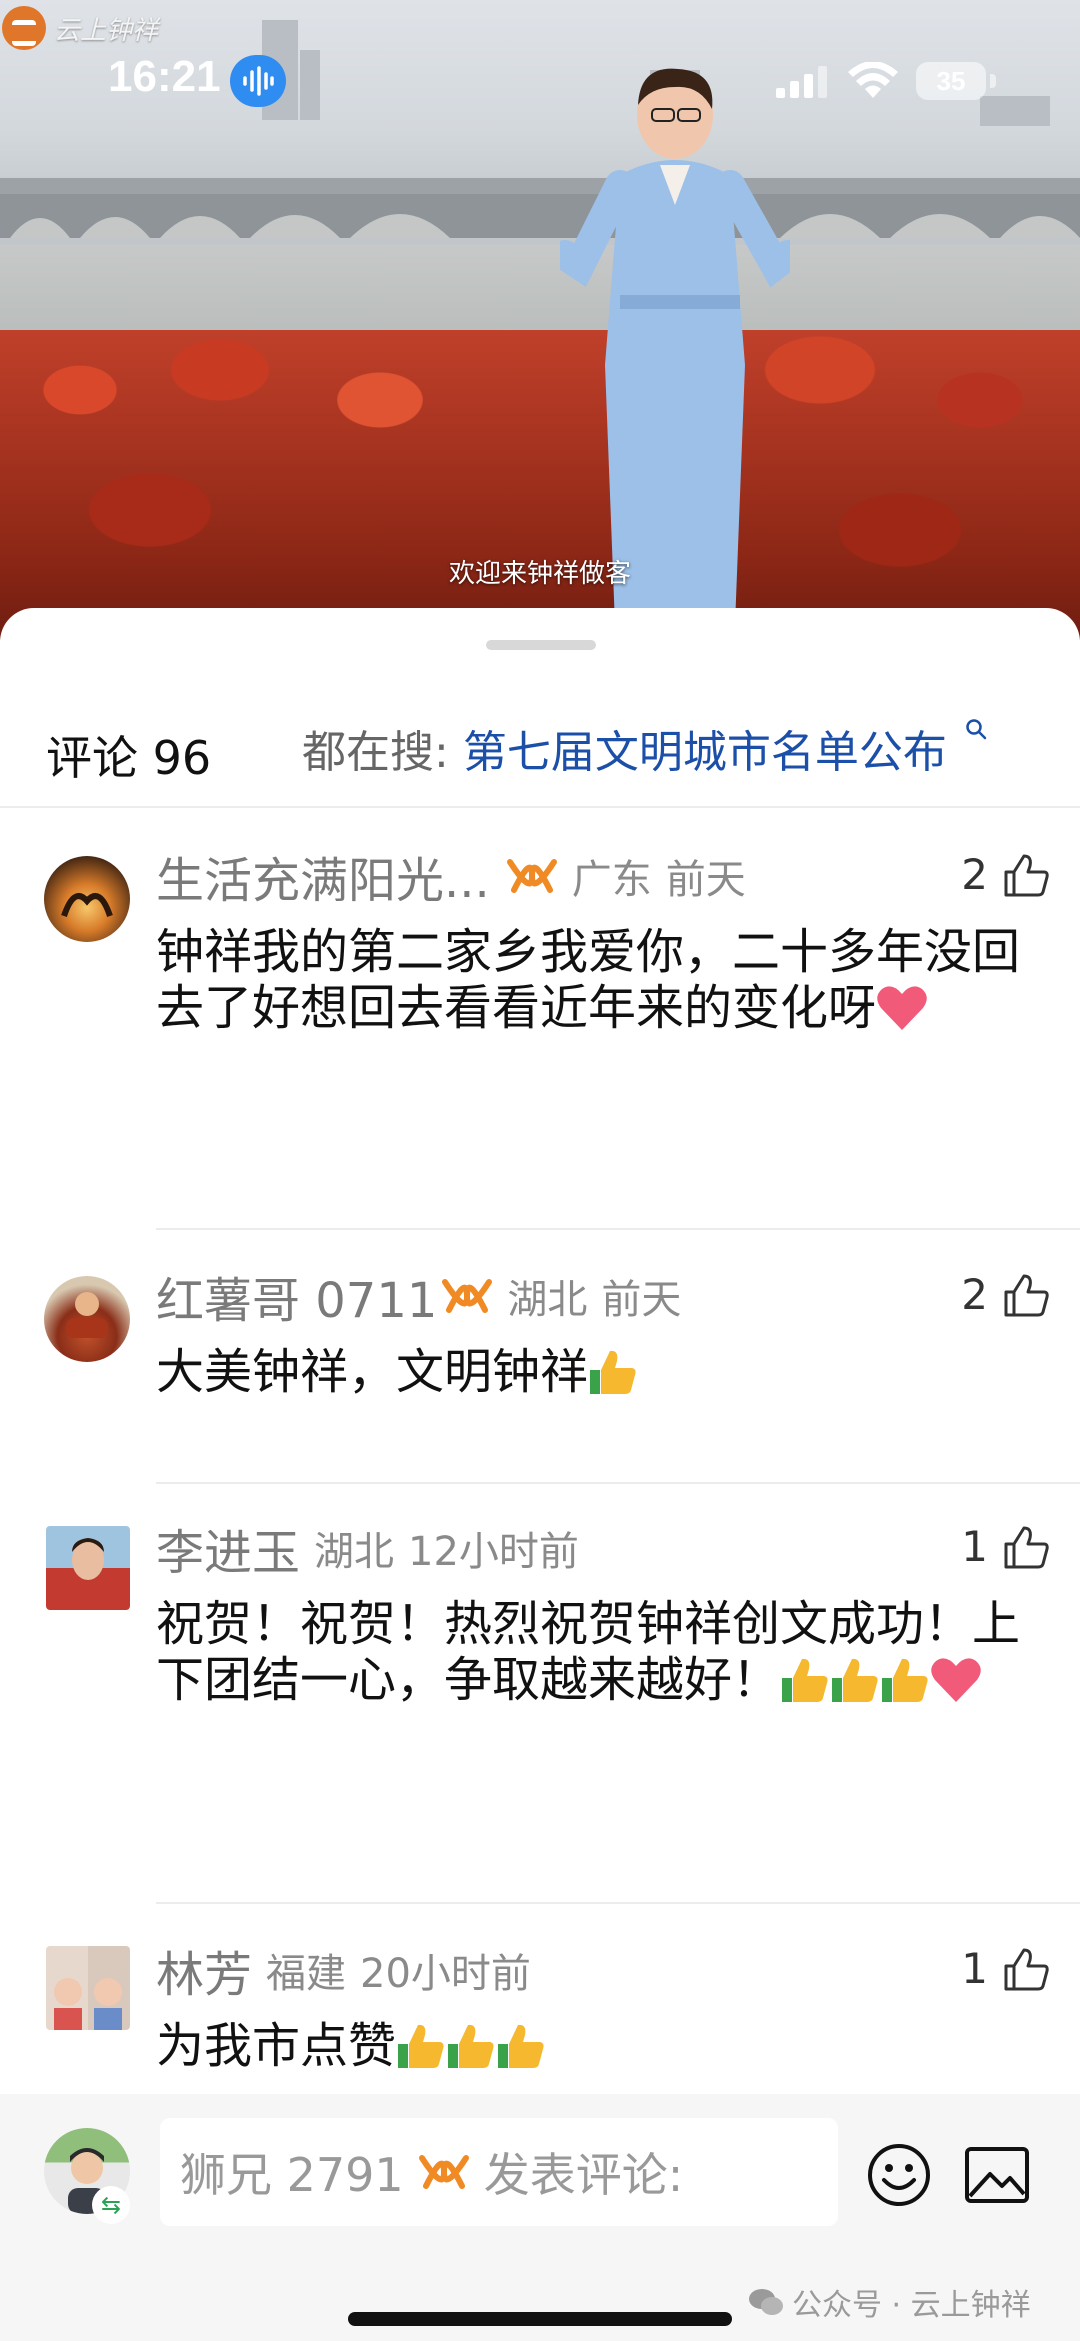 The width and height of the screenshot is (1080, 2341). I want to click on switch-account-icon: ⇆, so click(111, 2205).